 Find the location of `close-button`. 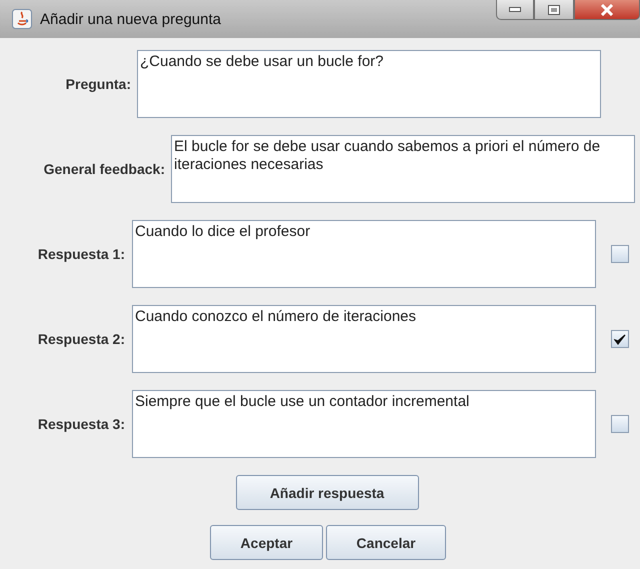

close-button is located at coordinates (607, 10).